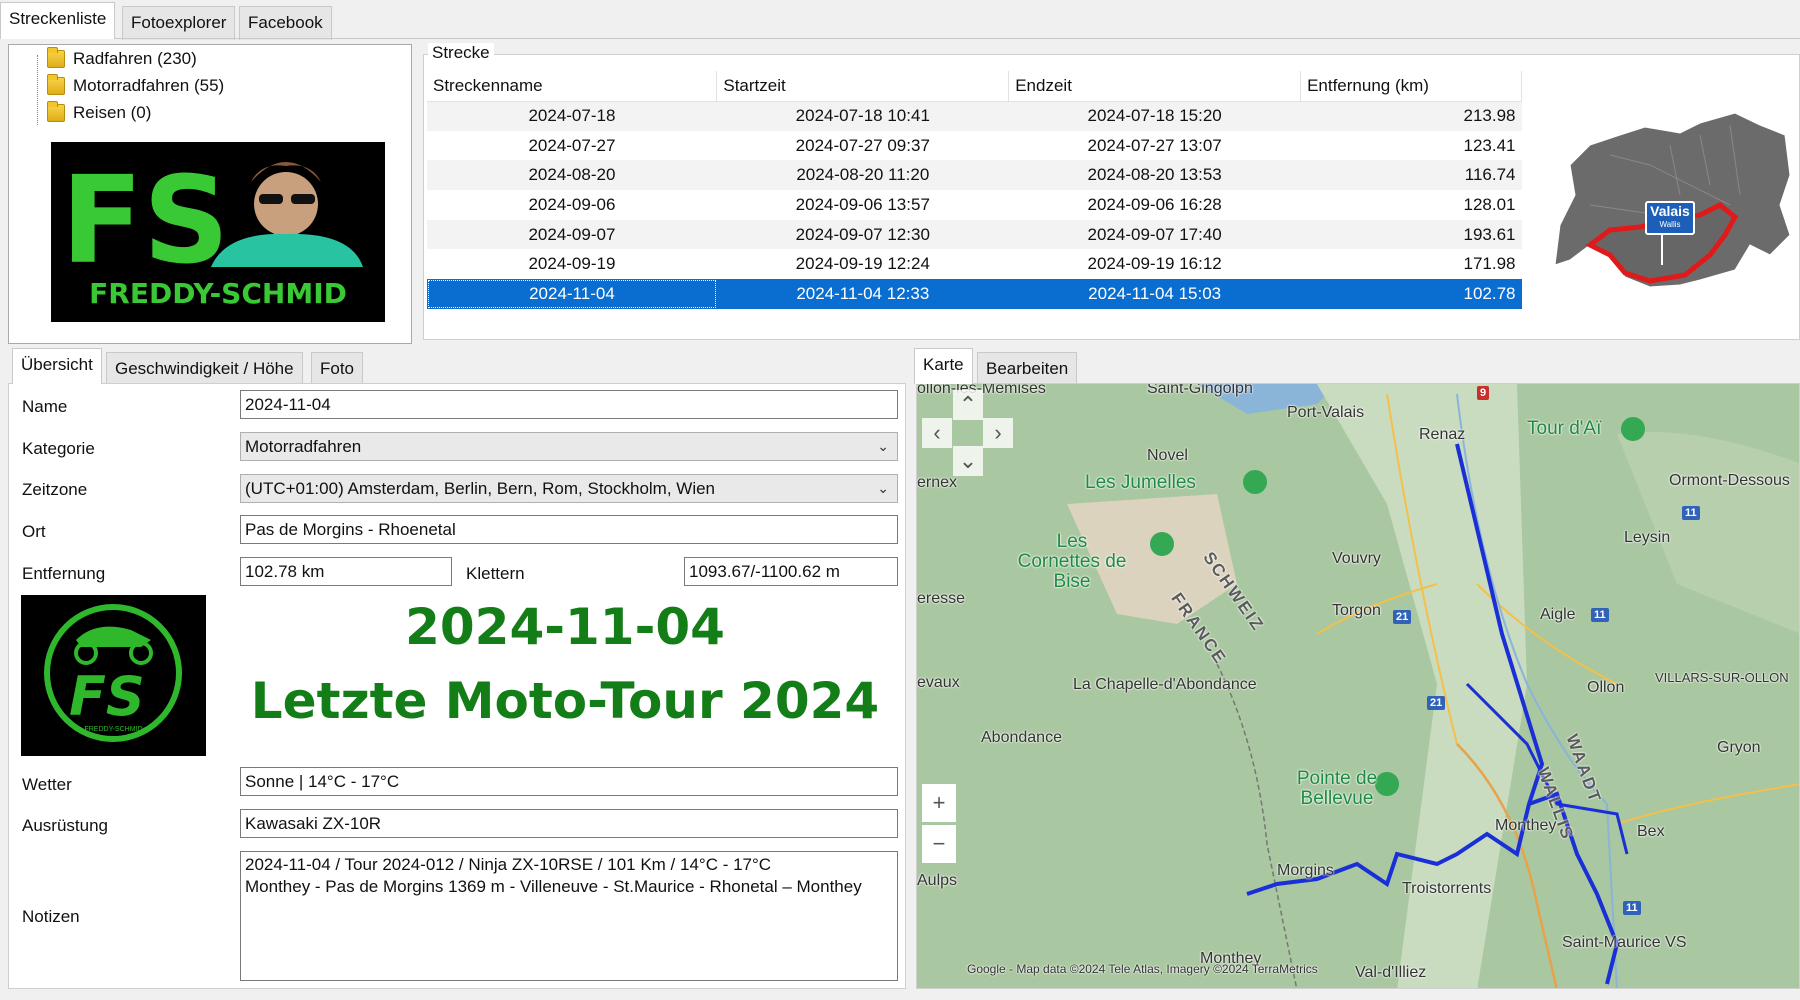 The width and height of the screenshot is (1800, 1000). Describe the element at coordinates (1154, 175) in the screenshot. I see `cell-end: 2024-08-20 13:53` at that location.